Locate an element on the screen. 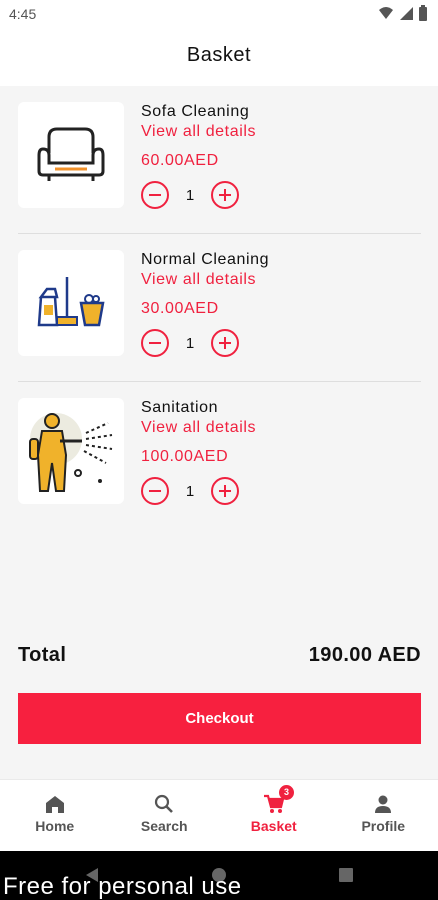  item-price: 30.00AED is located at coordinates (180, 308).